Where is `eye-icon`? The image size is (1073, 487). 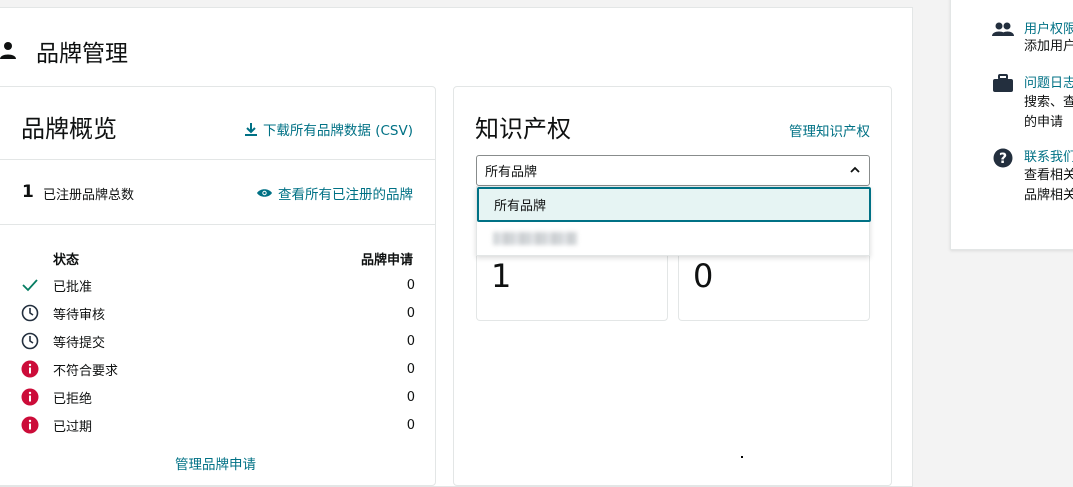 eye-icon is located at coordinates (264, 193).